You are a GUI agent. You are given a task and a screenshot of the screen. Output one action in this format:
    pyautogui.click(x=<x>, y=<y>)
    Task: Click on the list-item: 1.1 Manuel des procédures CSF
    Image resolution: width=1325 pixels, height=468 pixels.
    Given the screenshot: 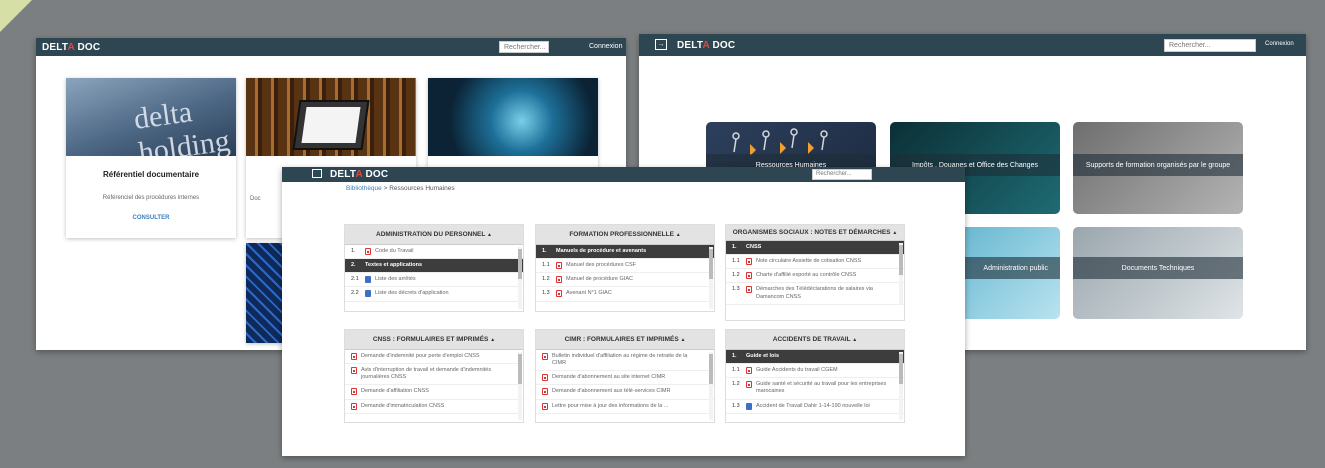 What is the action you would take?
    pyautogui.click(x=625, y=266)
    